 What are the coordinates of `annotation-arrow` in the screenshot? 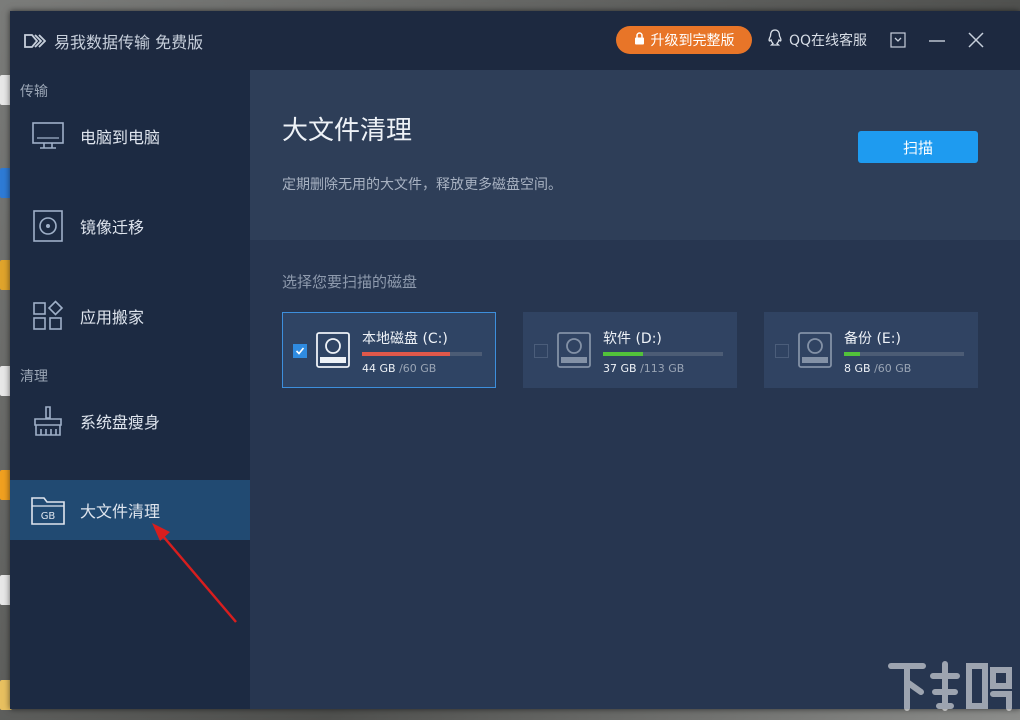 It's located at (194, 573).